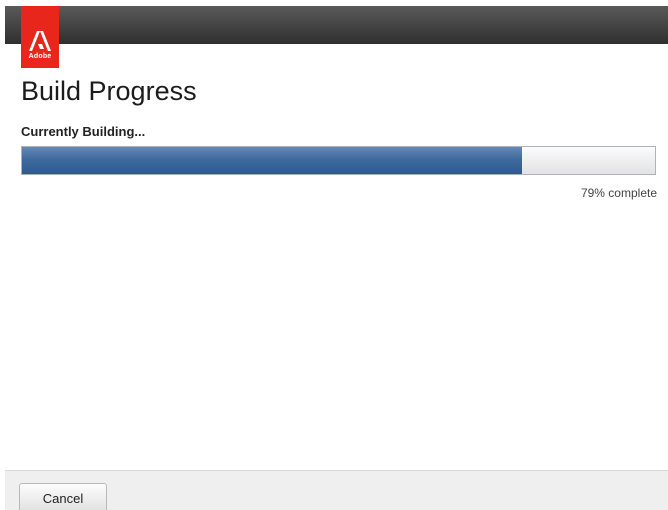  What do you see at coordinates (109, 91) in the screenshot?
I see `page-title: Build Progress` at bounding box center [109, 91].